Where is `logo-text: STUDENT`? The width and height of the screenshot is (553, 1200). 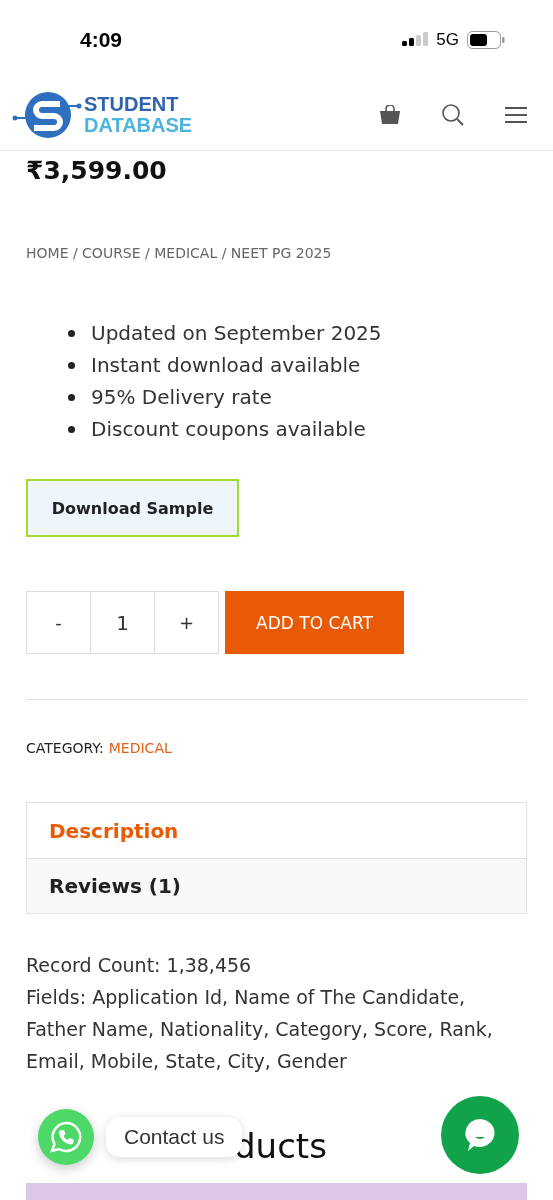
logo-text: STUDENT is located at coordinates (132, 104).